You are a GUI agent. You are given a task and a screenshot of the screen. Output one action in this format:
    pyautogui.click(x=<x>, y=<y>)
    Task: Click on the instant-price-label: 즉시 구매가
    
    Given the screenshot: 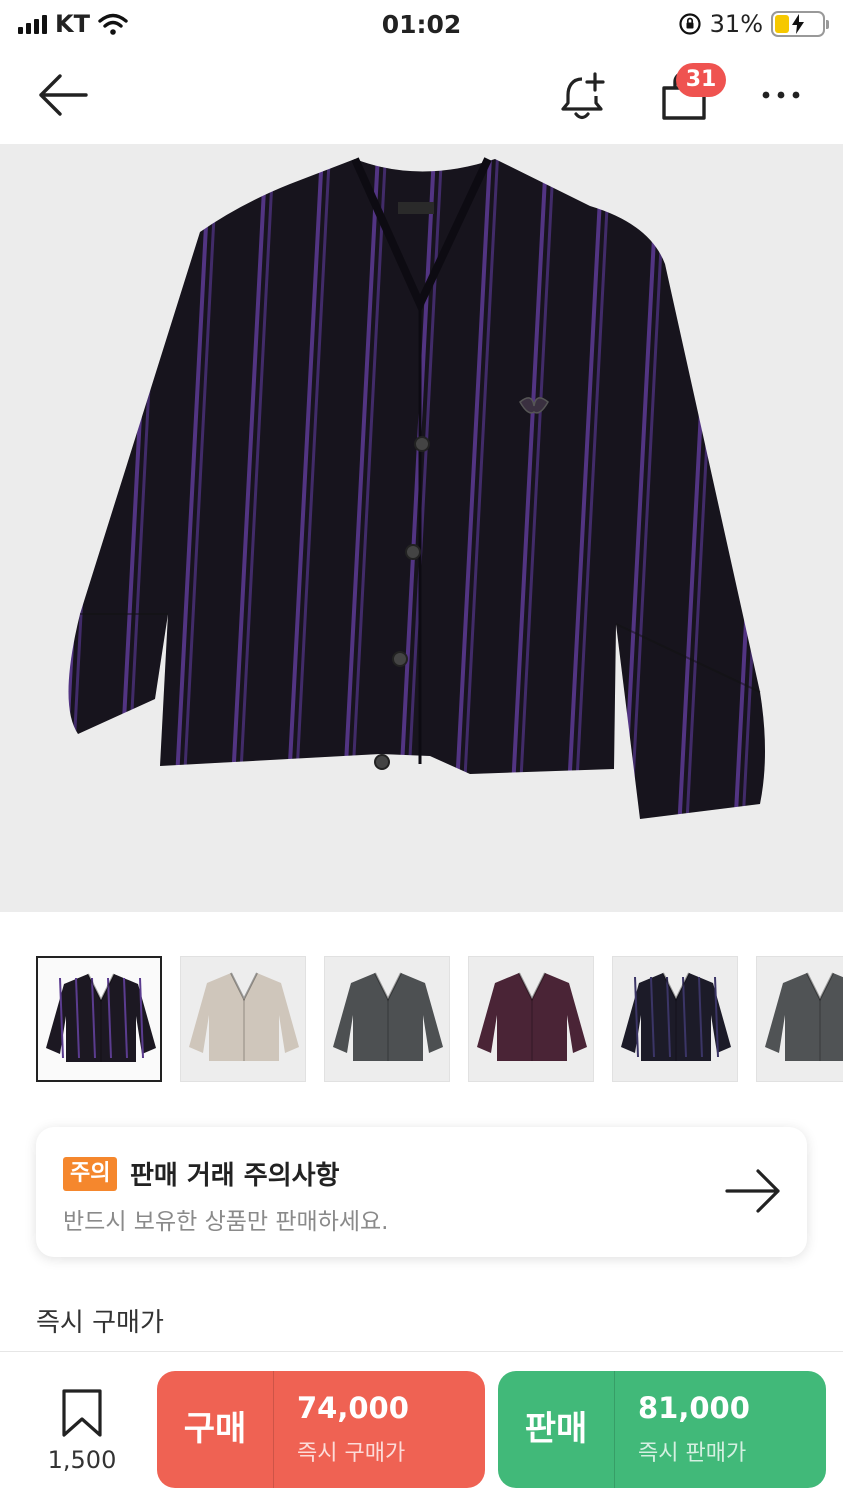 What is the action you would take?
    pyautogui.click(x=100, y=1323)
    